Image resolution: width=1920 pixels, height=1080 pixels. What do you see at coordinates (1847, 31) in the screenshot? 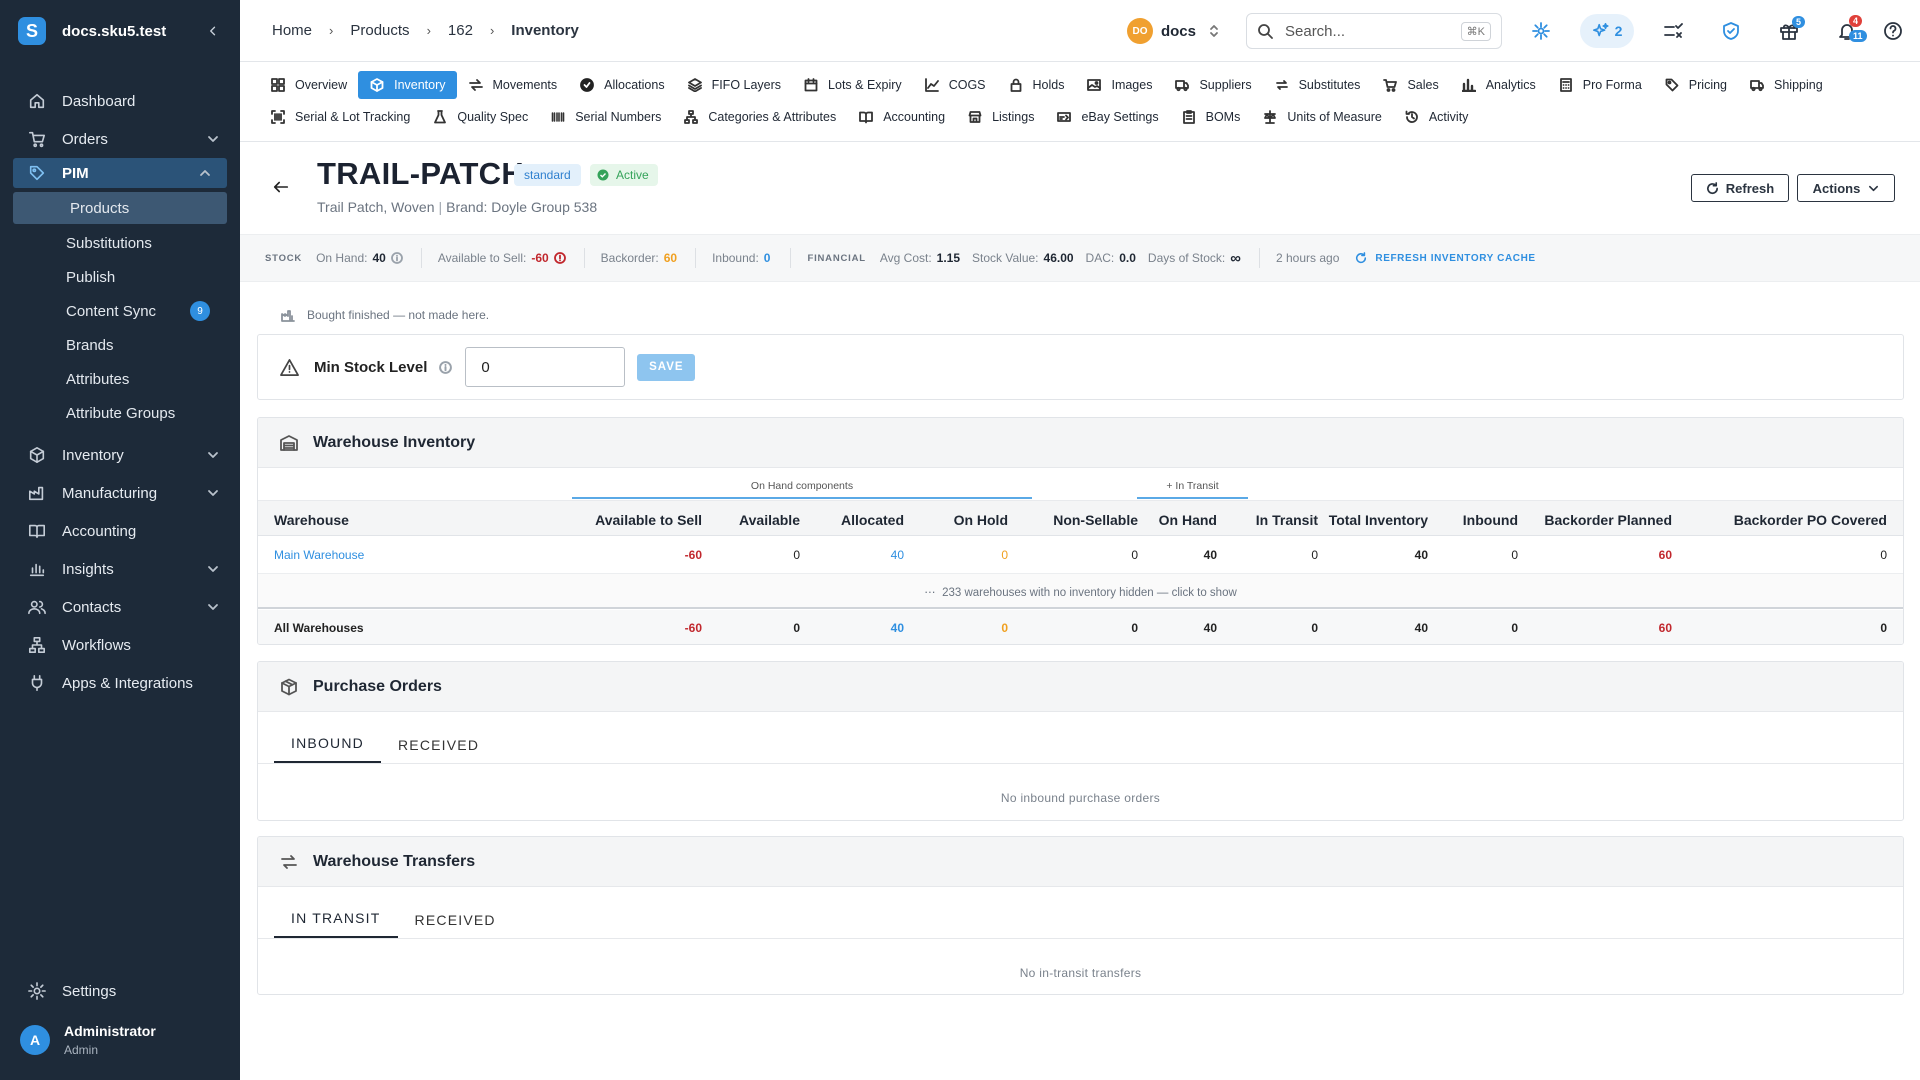
I see `notifications-button: 4 11` at bounding box center [1847, 31].